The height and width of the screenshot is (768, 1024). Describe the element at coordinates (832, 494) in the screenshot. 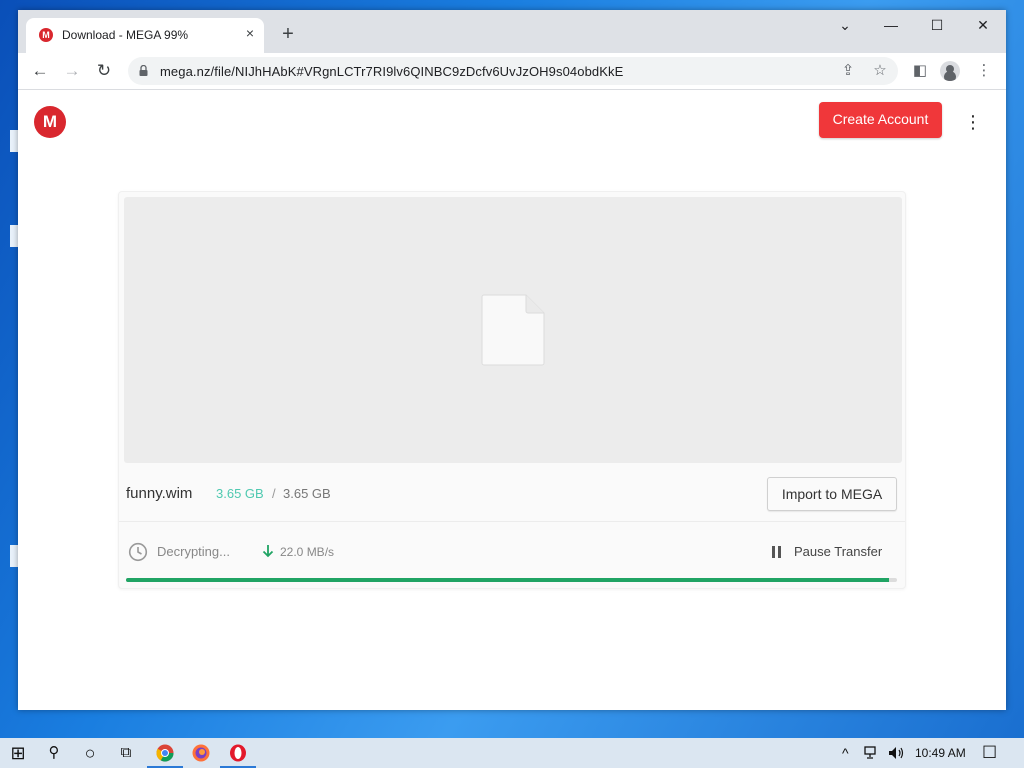

I see `import-to-mega-button: Import to MEGA` at that location.